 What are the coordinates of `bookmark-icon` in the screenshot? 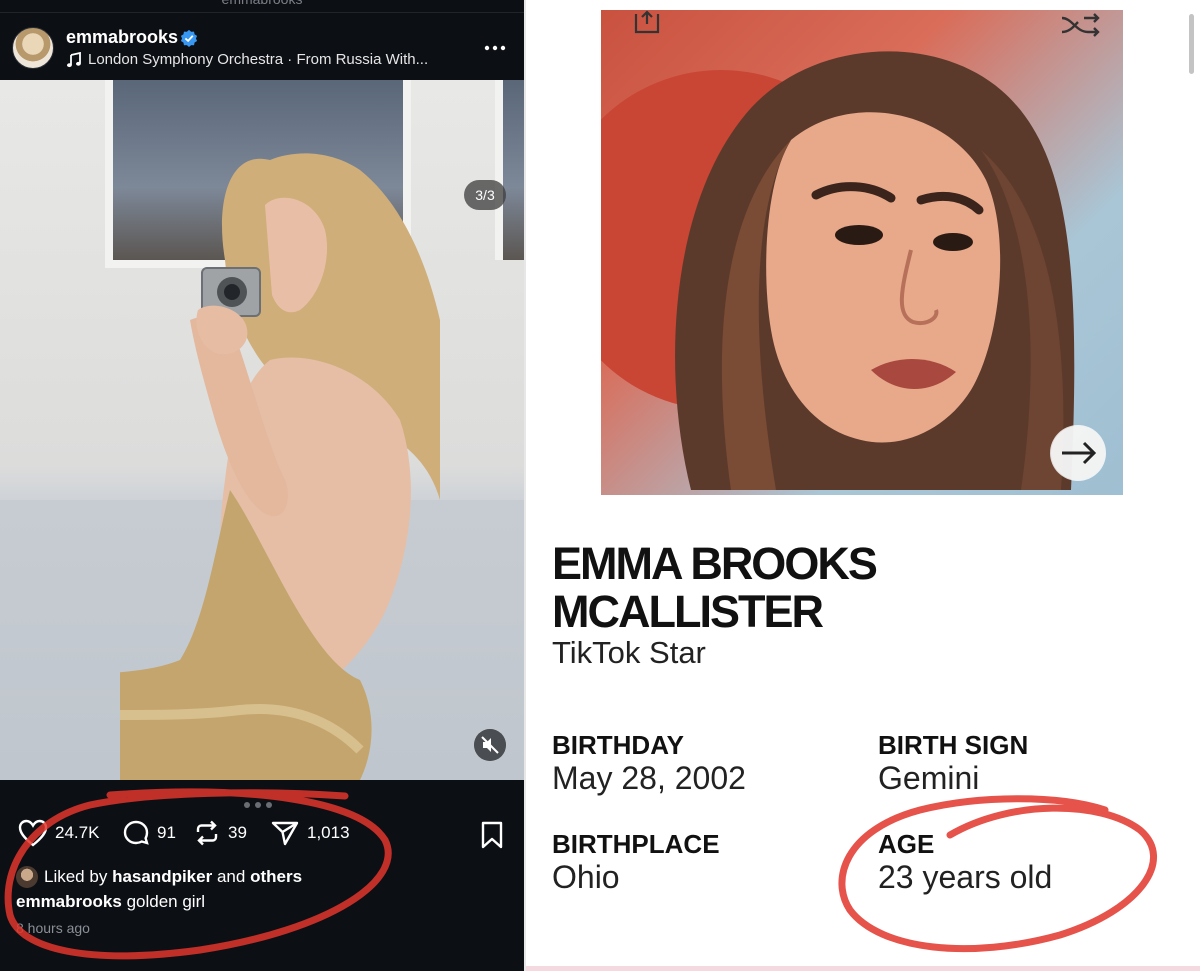 It's located at (492, 835).